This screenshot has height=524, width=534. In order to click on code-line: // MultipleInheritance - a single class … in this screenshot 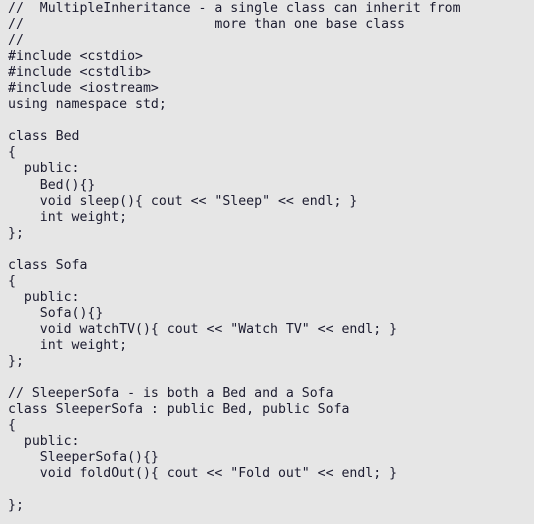, I will do `click(234, 8)`.